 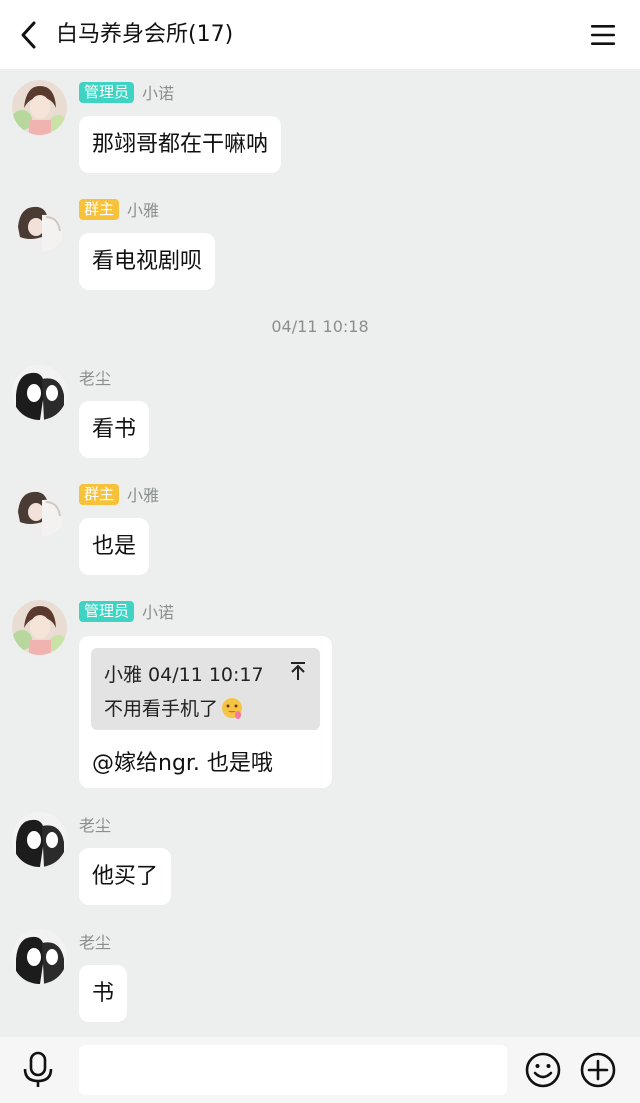 I want to click on reply-message-bubble: 小雅 04/11 10:17 不用看手机了 @嫁给ngr. 也是哦, so click(x=205, y=712).